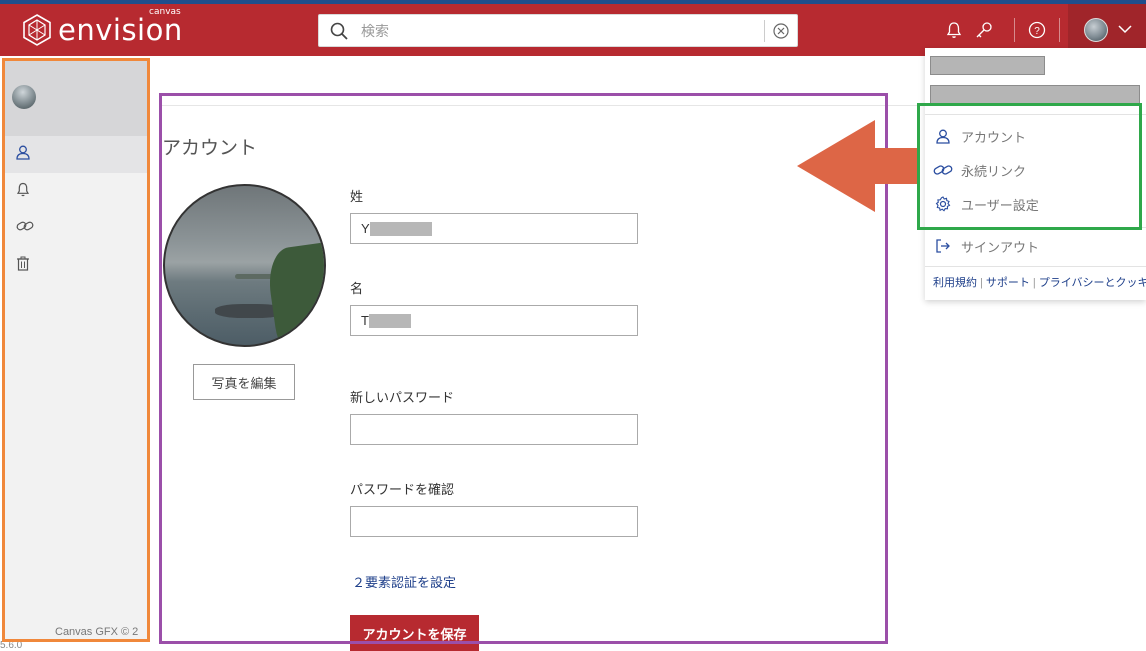 The image size is (1146, 651). Describe the element at coordinates (37, 30) in the screenshot. I see `envision-logo-icon` at that location.